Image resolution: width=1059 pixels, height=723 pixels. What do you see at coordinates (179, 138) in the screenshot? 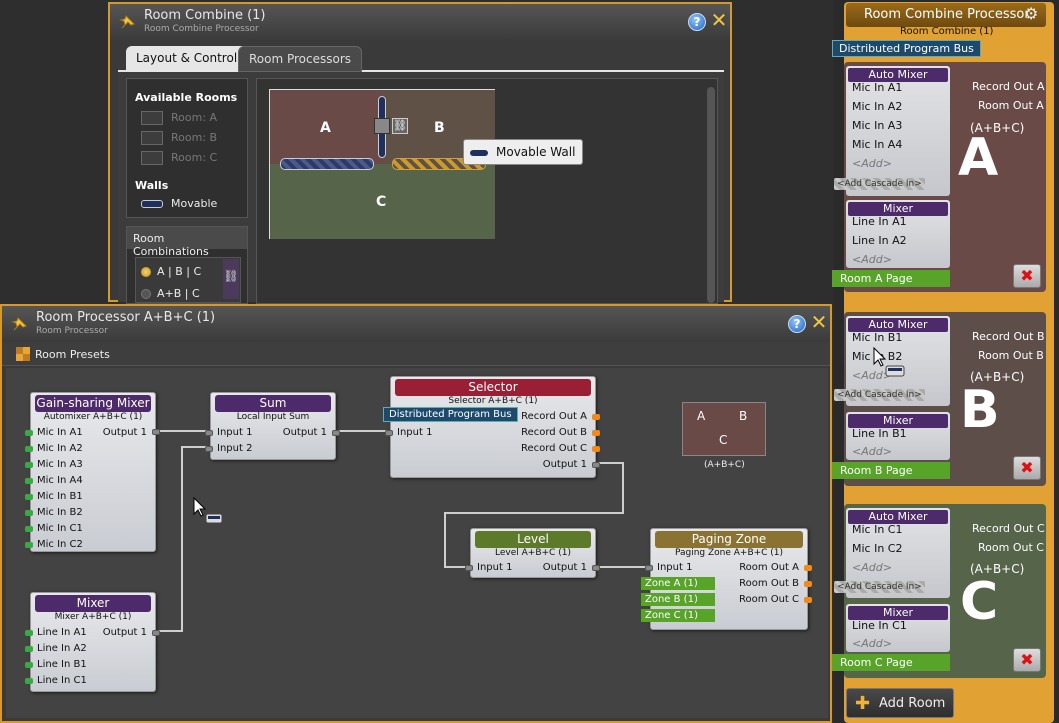
I see `room-item-b: Room: B` at bounding box center [179, 138].